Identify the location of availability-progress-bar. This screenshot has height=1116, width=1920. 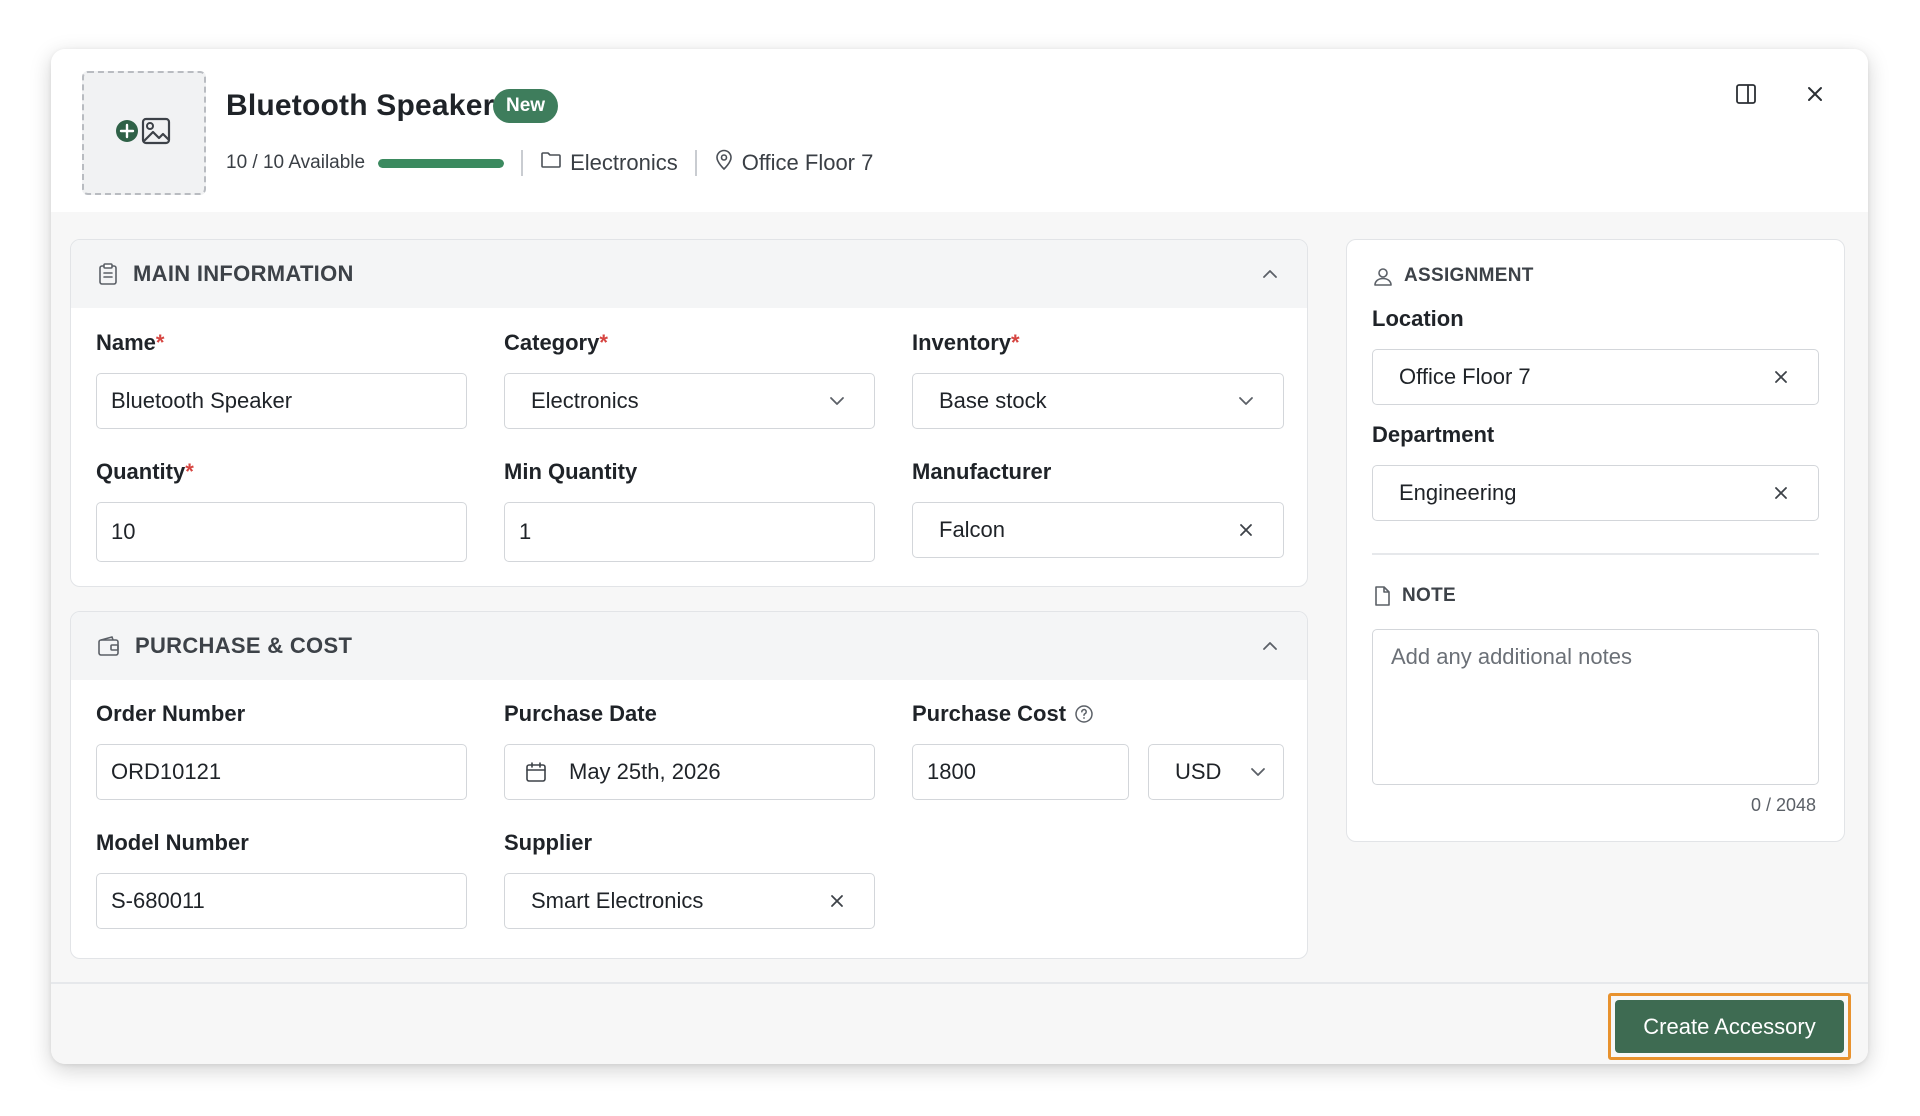
(441, 163).